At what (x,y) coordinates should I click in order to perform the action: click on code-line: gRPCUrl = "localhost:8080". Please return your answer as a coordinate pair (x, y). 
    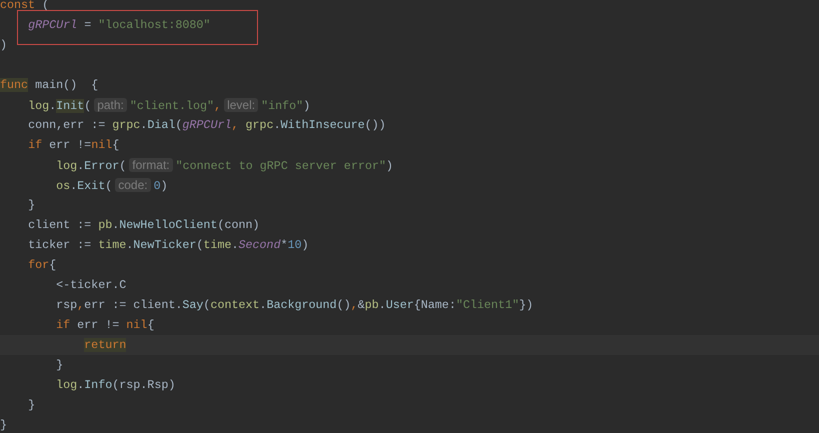
    Looking at the image, I should click on (118, 25).